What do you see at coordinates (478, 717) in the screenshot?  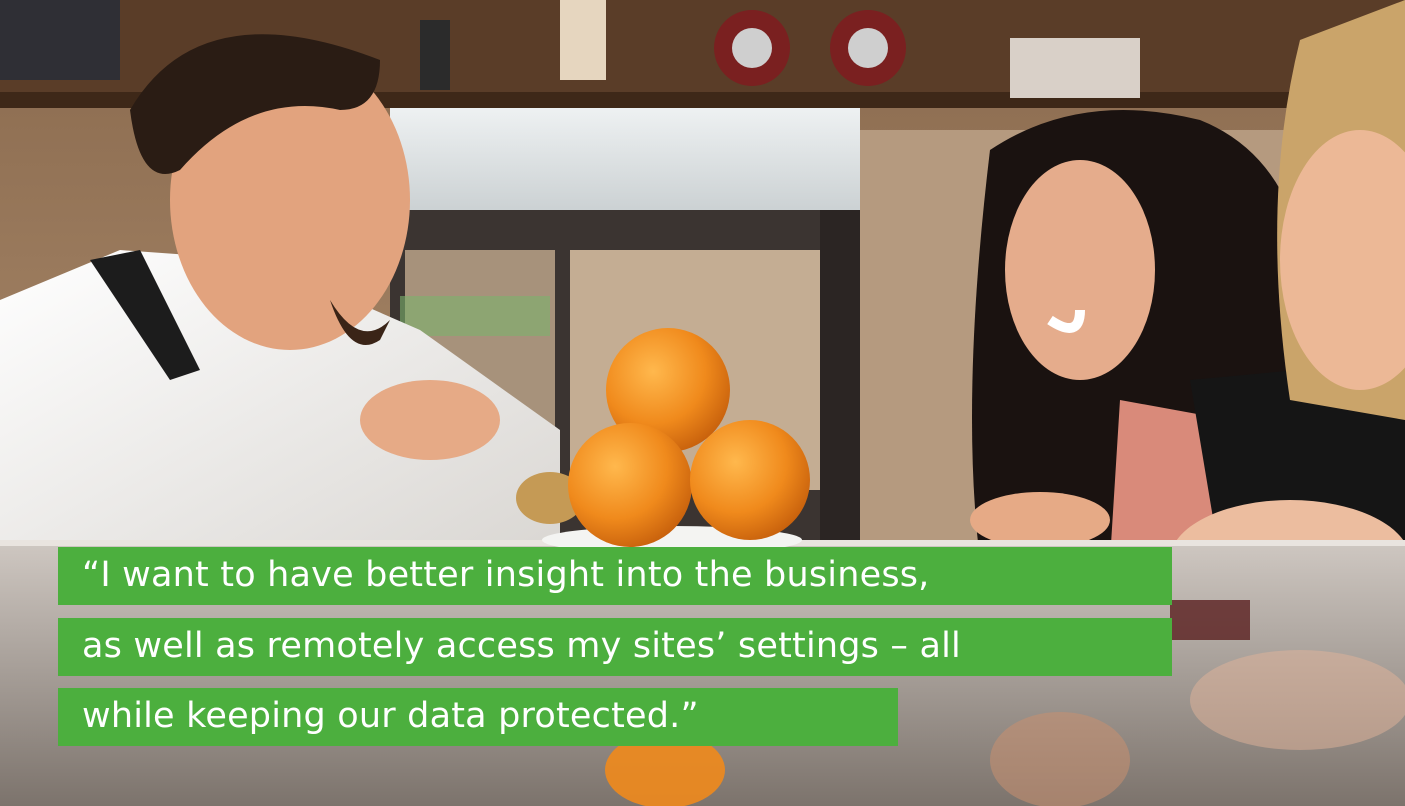 I see `quote-line-3: while keeping our data protected.”` at bounding box center [478, 717].